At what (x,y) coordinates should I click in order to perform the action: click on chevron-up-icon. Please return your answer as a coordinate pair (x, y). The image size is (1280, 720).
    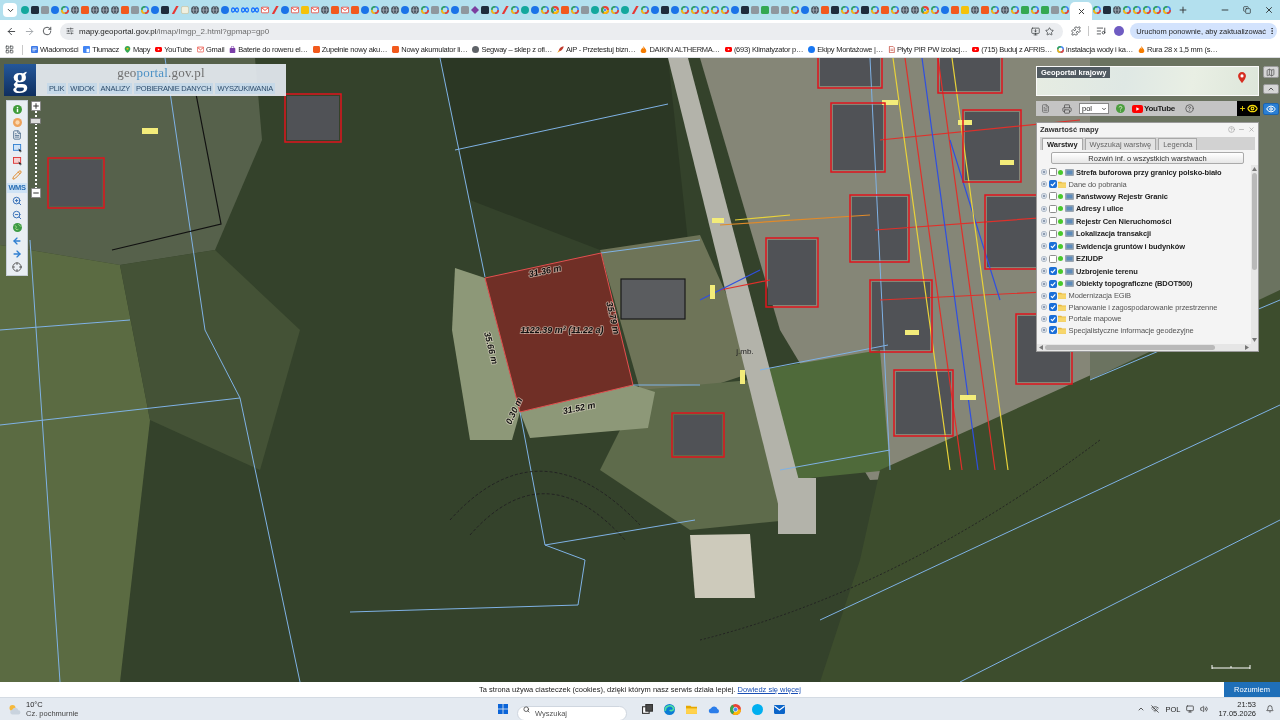
    Looking at the image, I should click on (1141, 709).